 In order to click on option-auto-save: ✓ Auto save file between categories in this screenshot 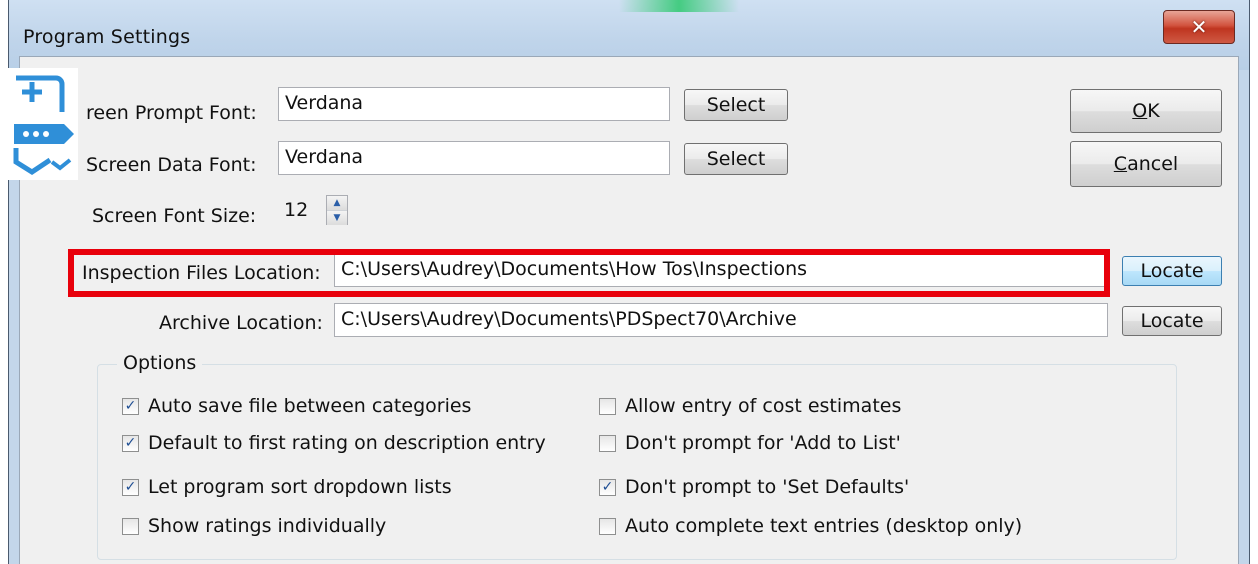, I will do `click(296, 406)`.